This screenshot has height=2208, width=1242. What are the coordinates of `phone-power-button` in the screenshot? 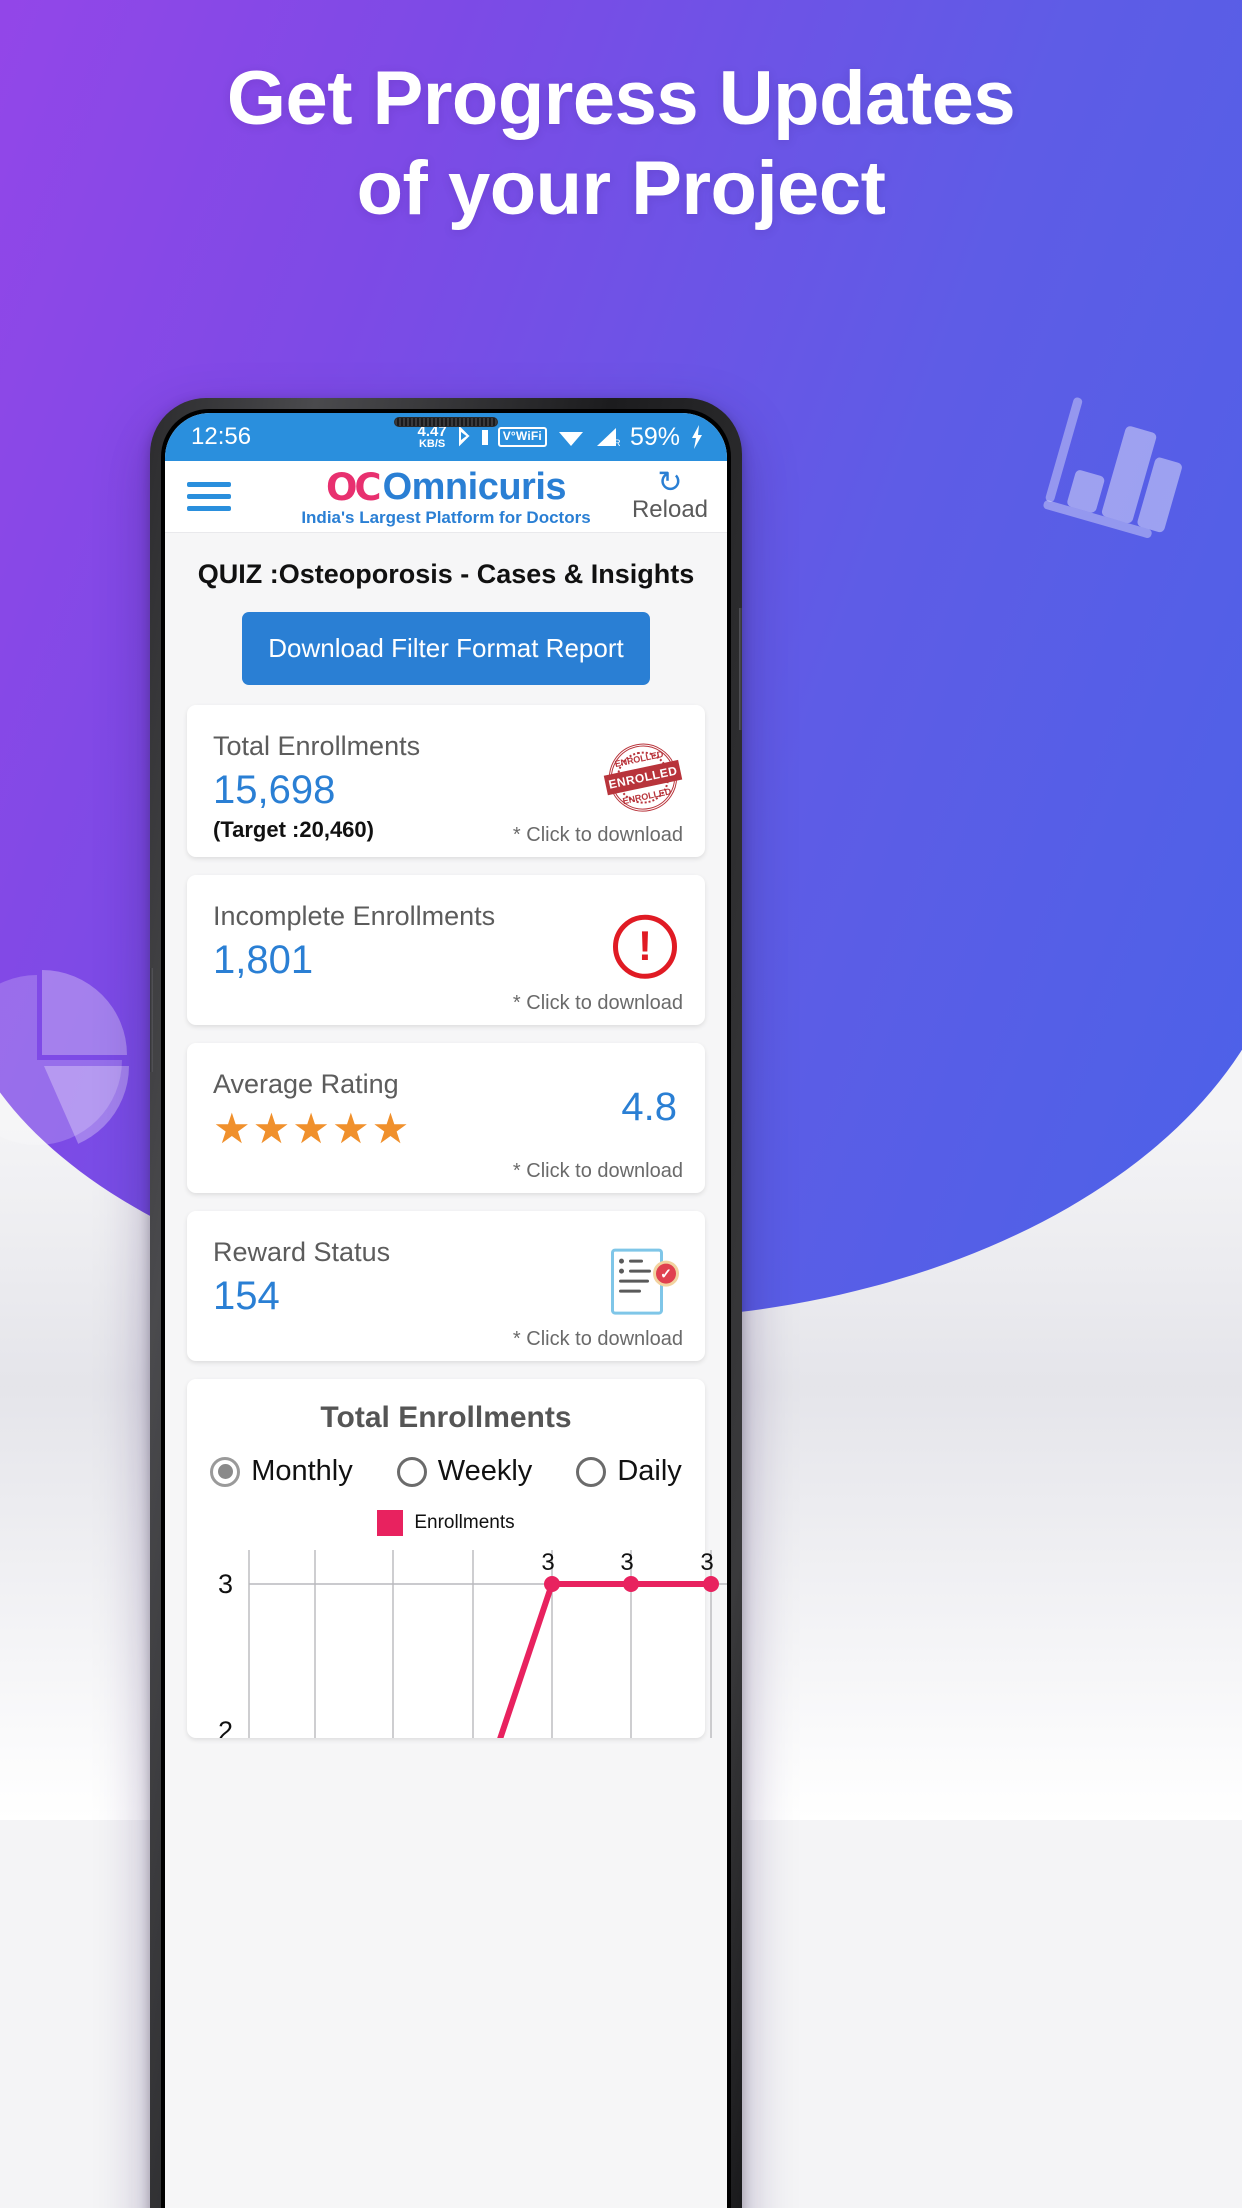 It's located at (740, 669).